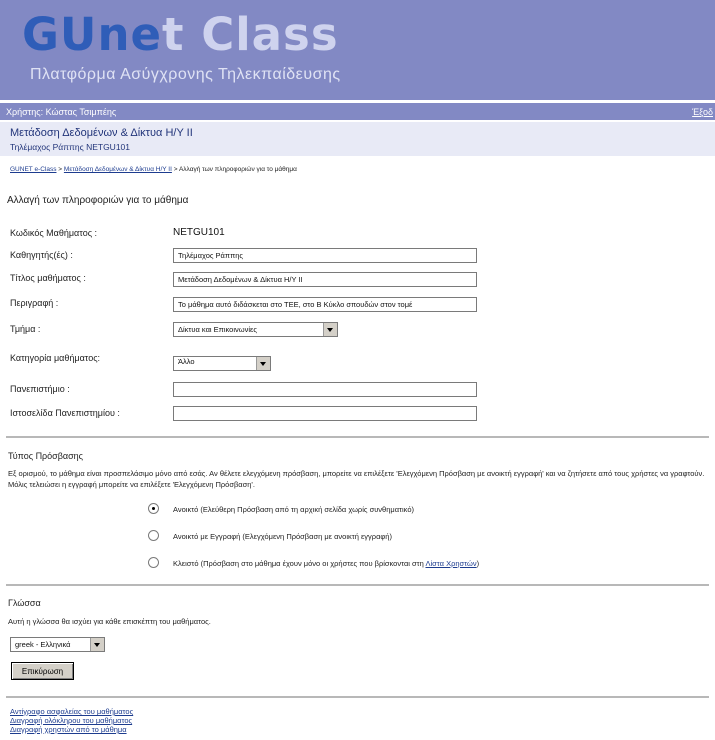  I want to click on logo-text-part3: Class, so click(261, 34).